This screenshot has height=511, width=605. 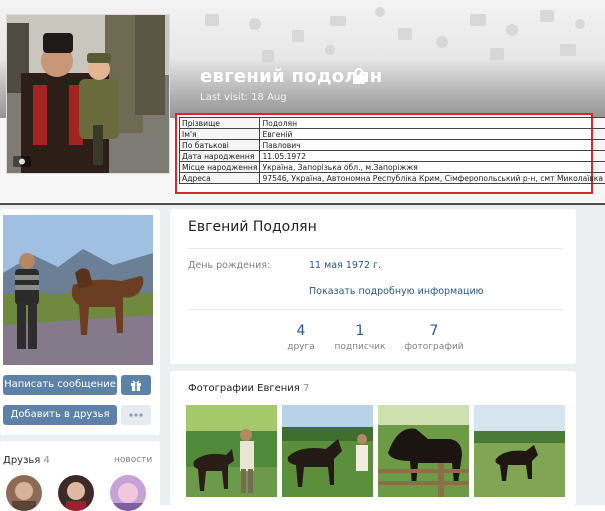 What do you see at coordinates (47, 460) in the screenshot?
I see `friends-count: 4` at bounding box center [47, 460].